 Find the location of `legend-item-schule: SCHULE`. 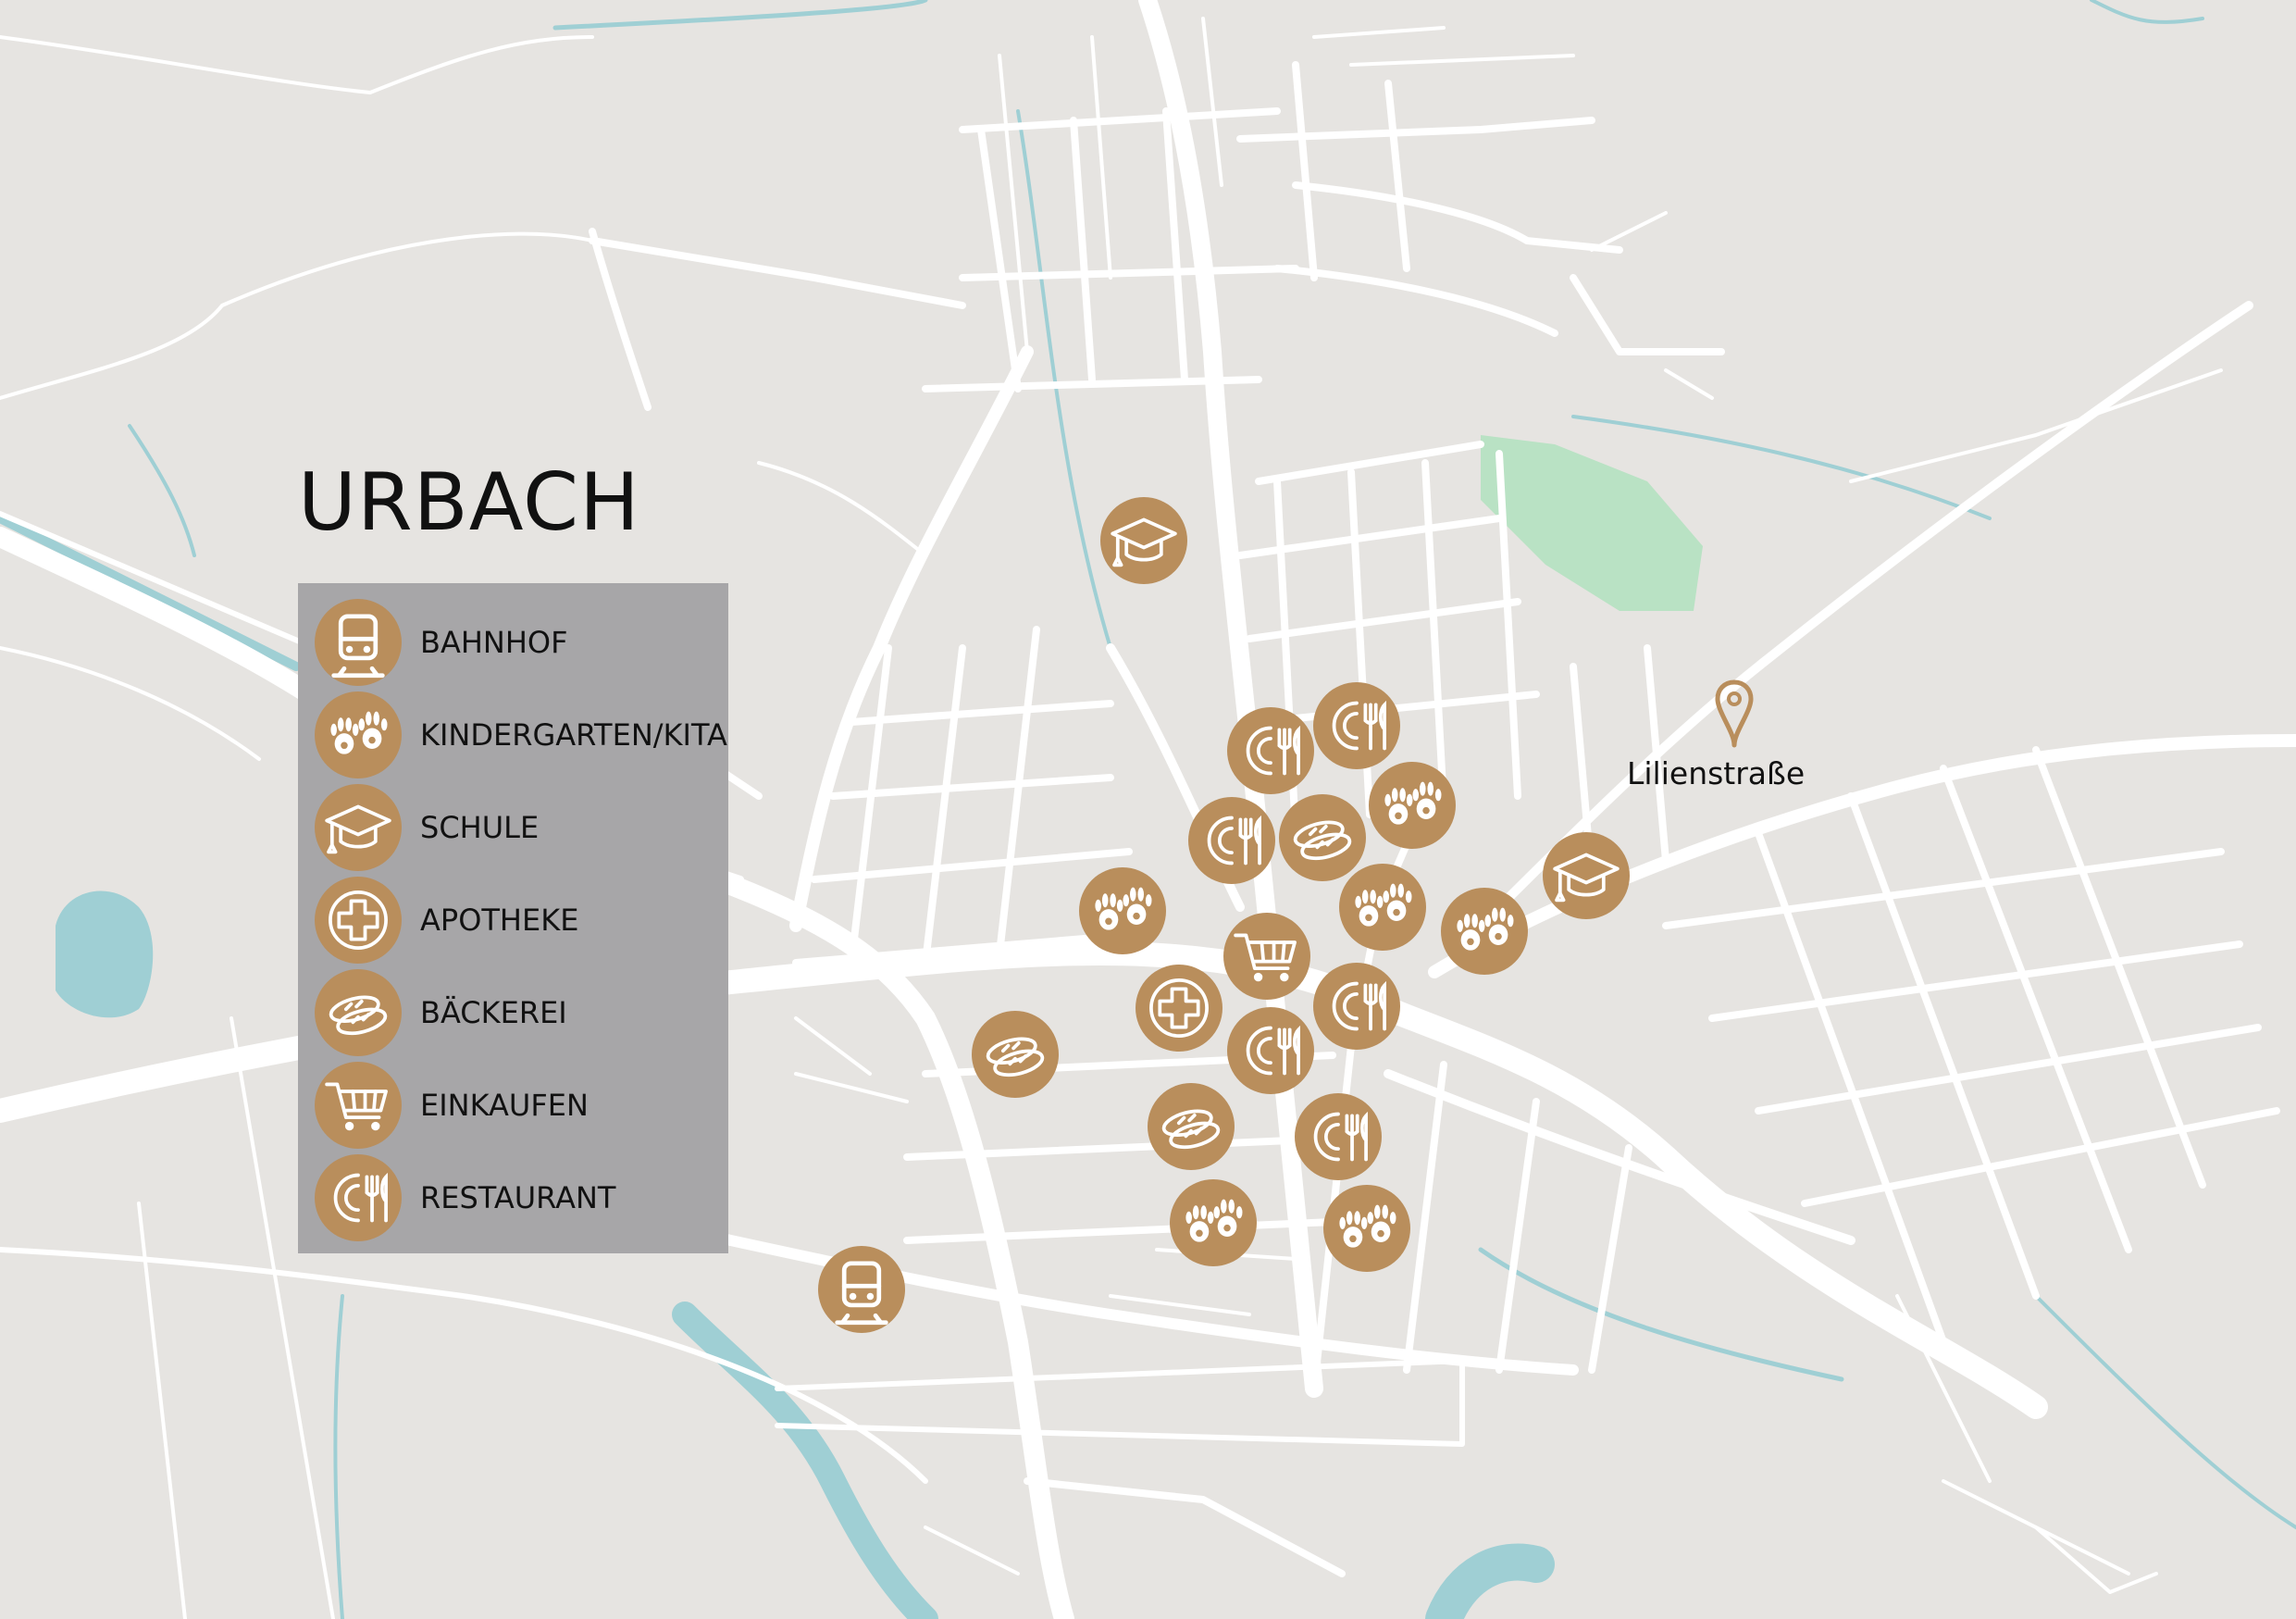

legend-item-schule: SCHULE is located at coordinates (428, 828).